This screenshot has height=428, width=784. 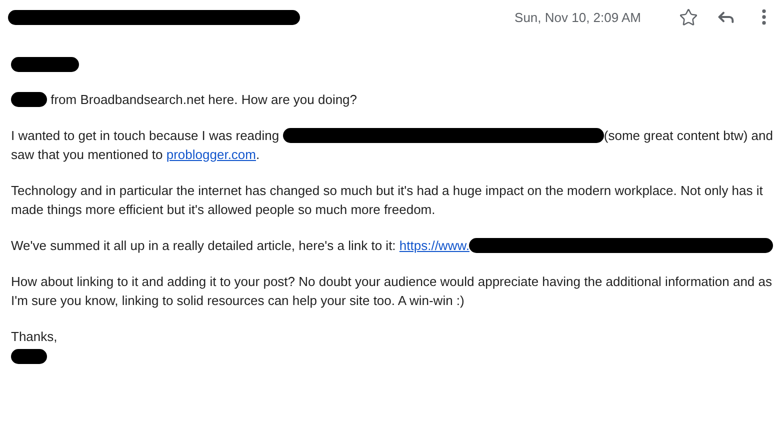 I want to click on body-text: saw that you mentioned to, so click(x=87, y=155).